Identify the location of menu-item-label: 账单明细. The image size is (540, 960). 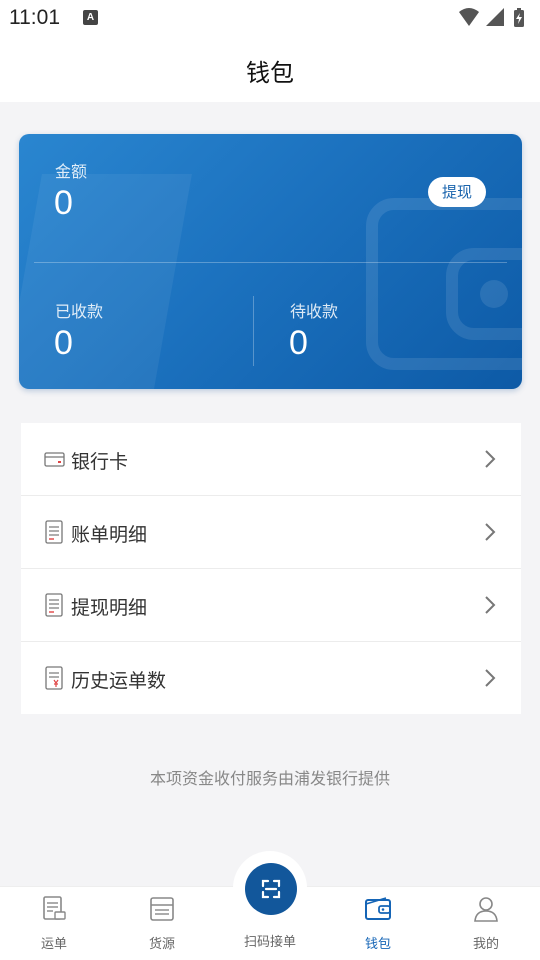
(109, 535).